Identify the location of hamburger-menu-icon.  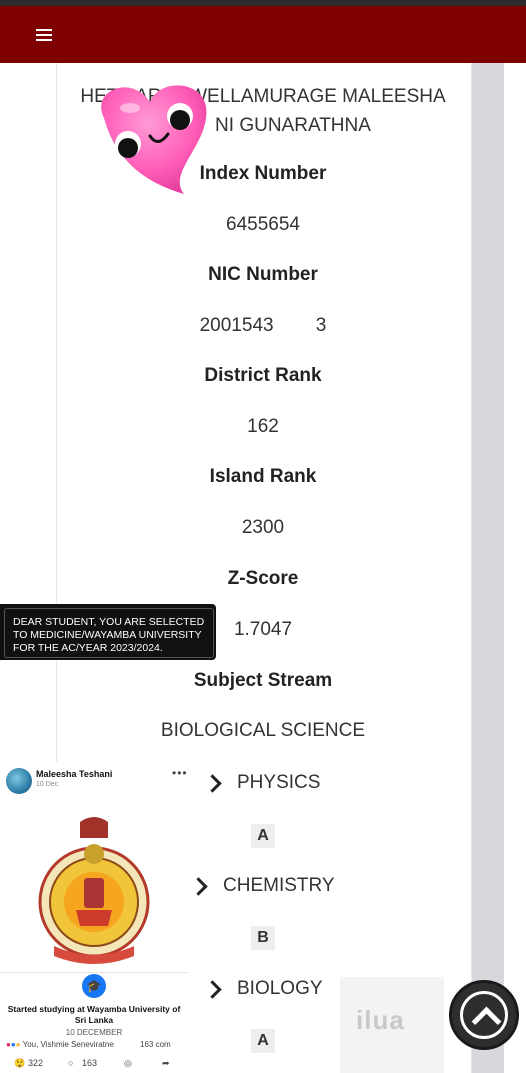
(44, 34).